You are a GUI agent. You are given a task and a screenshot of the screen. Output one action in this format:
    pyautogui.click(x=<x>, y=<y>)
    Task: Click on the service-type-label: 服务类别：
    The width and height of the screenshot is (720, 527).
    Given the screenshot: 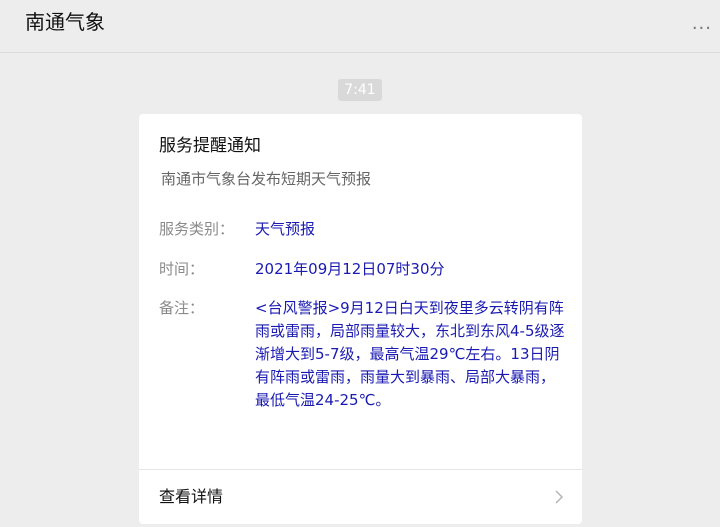 What is the action you would take?
    pyautogui.click(x=197, y=229)
    